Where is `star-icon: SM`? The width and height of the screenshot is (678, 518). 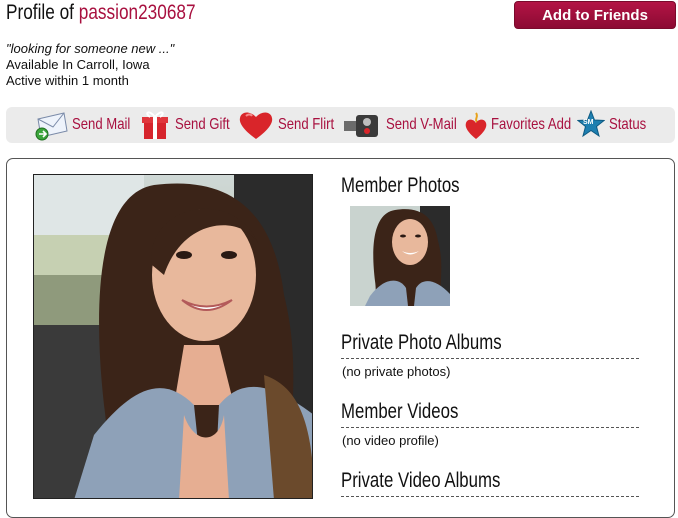
star-icon: SM is located at coordinates (591, 124).